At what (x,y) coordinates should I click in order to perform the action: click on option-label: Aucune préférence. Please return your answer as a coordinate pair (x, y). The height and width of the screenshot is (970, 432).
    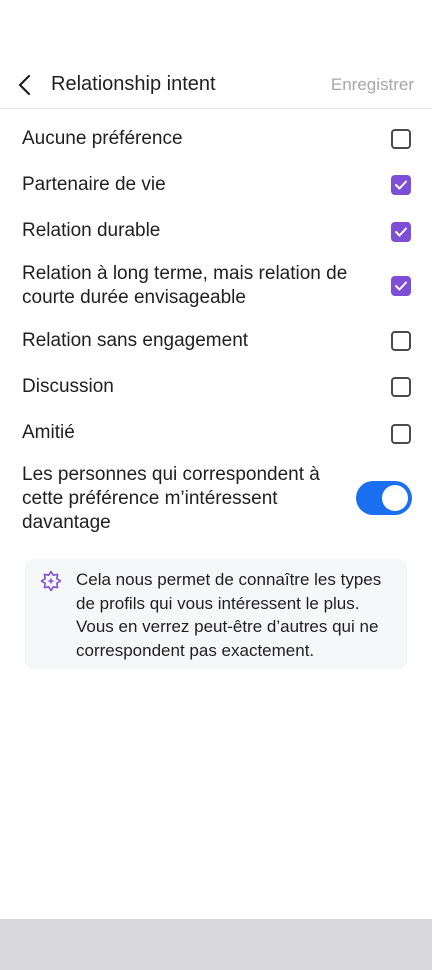
    Looking at the image, I should click on (102, 138).